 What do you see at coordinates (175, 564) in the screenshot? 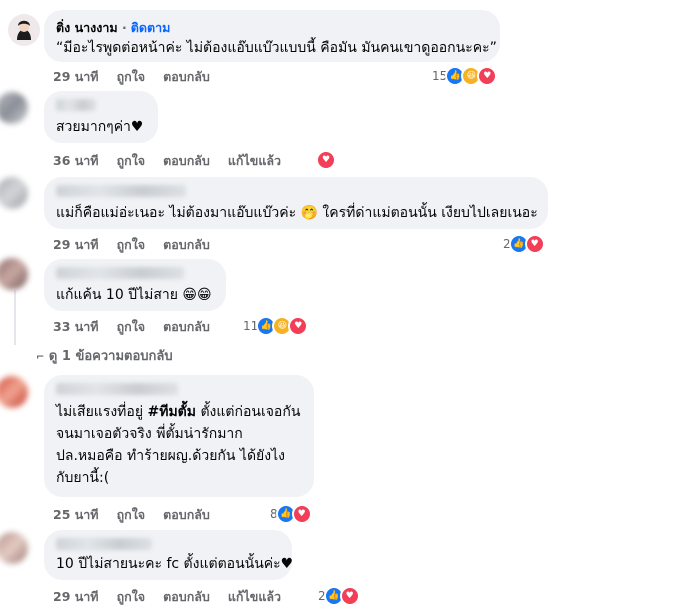
I see `comment-text: 10 ปีไม่สายนะคะ fc ตั้งแต่ตอนนั้นค่ะ♥` at bounding box center [175, 564].